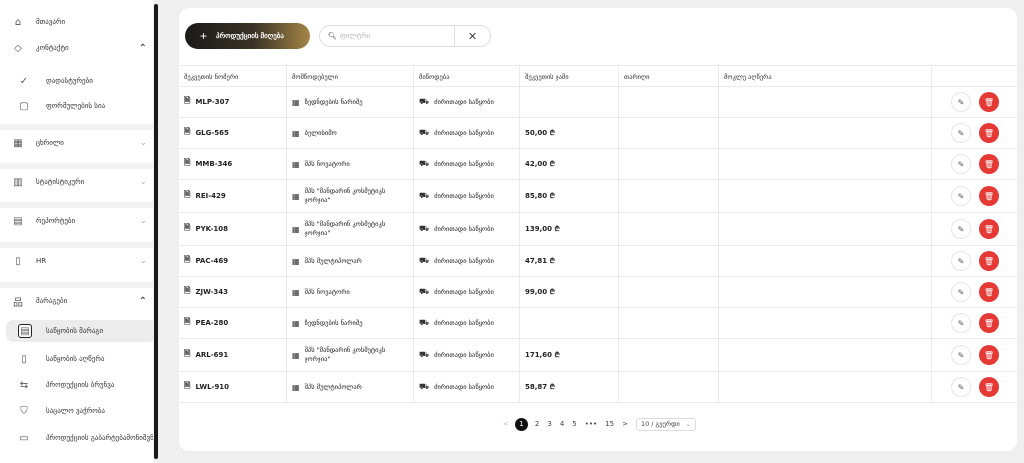  What do you see at coordinates (574, 424) in the screenshot?
I see `page-button: 5` at bounding box center [574, 424].